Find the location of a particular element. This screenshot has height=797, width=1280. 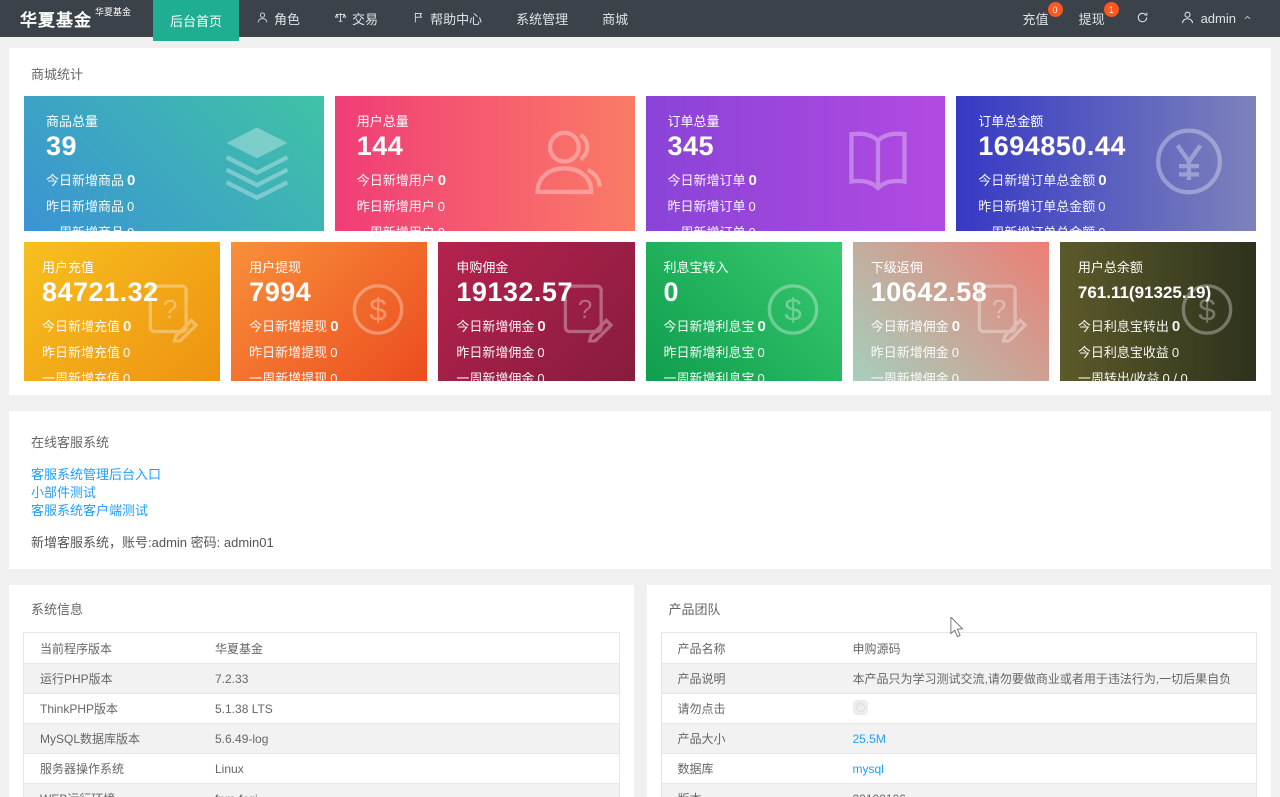

refresh-button is located at coordinates (1142, 18).